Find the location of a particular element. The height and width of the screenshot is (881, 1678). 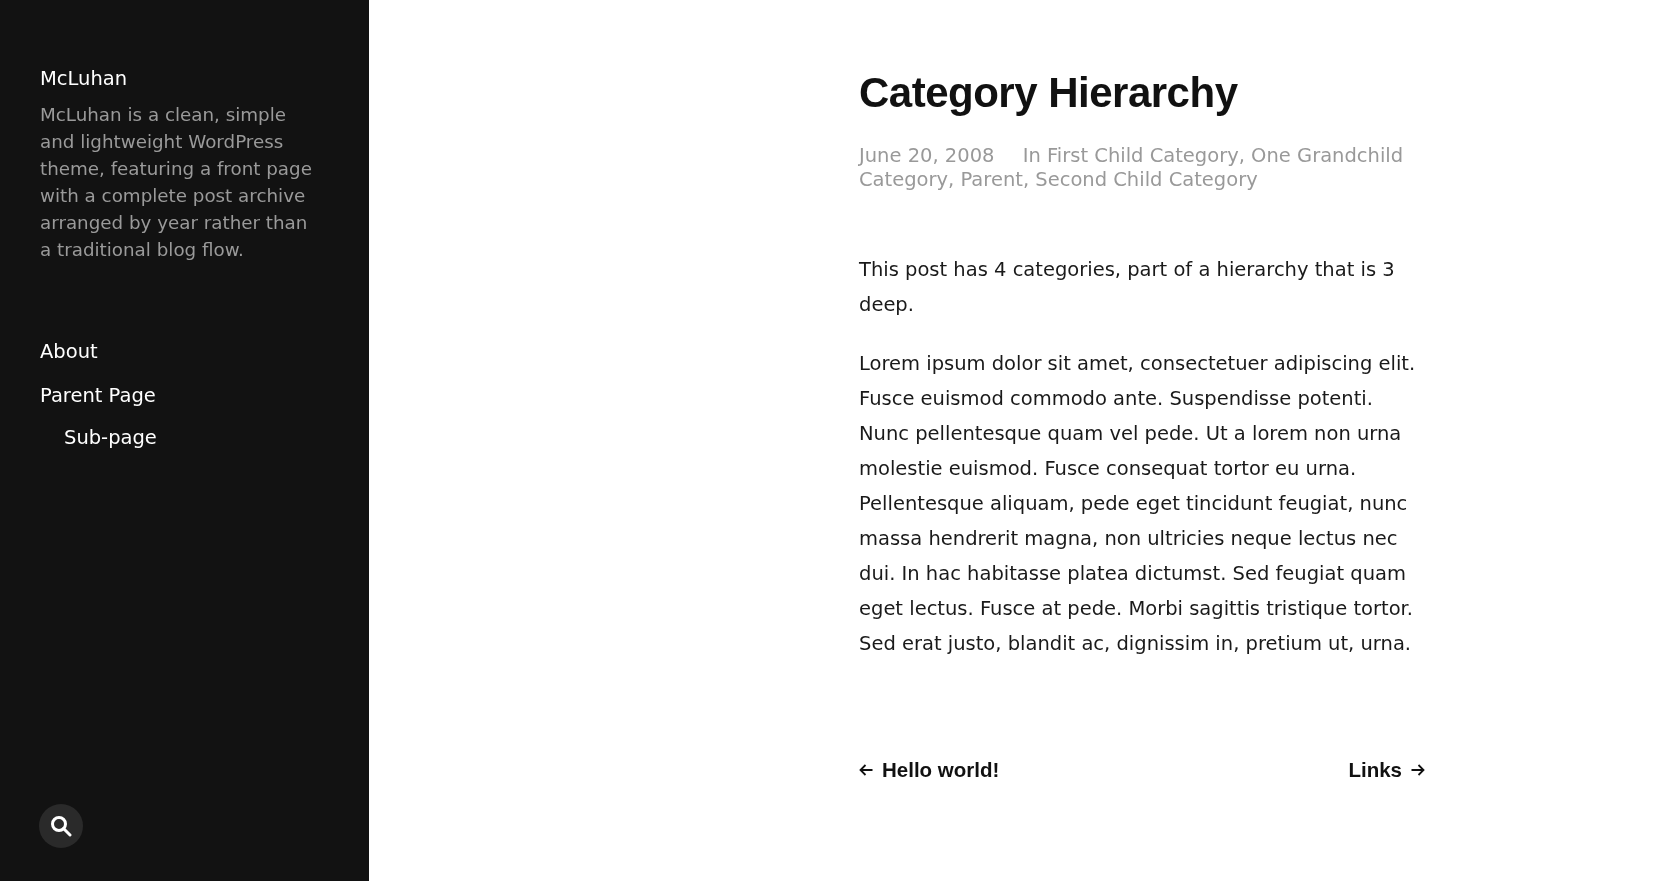

arrow-left-icon is located at coordinates (866, 770).